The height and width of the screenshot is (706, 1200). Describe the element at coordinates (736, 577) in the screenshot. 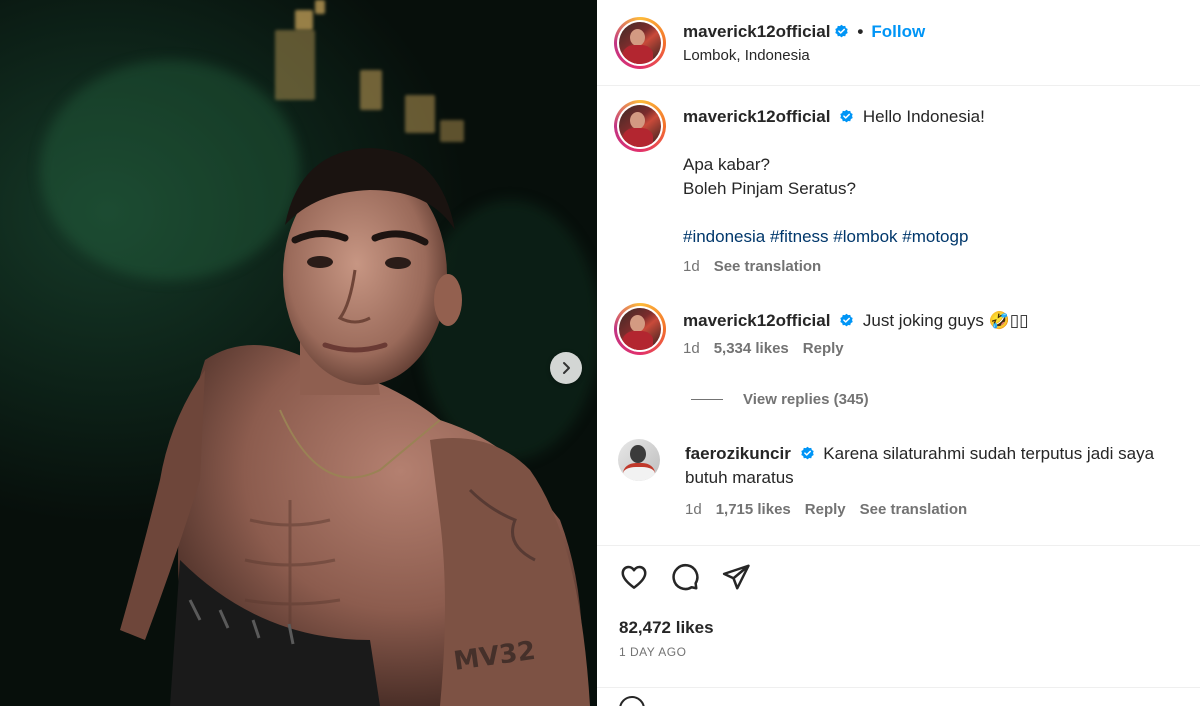

I see `share-icon` at that location.